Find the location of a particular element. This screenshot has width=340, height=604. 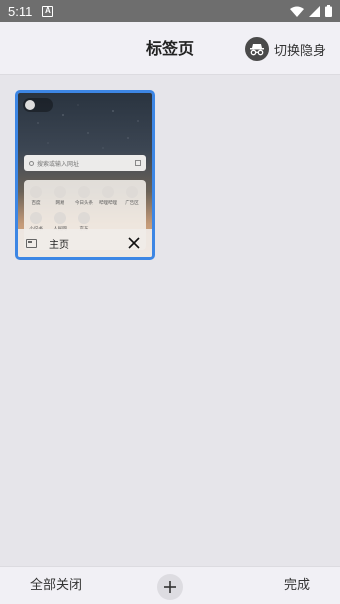

close-tab-button is located at coordinates (134, 243).